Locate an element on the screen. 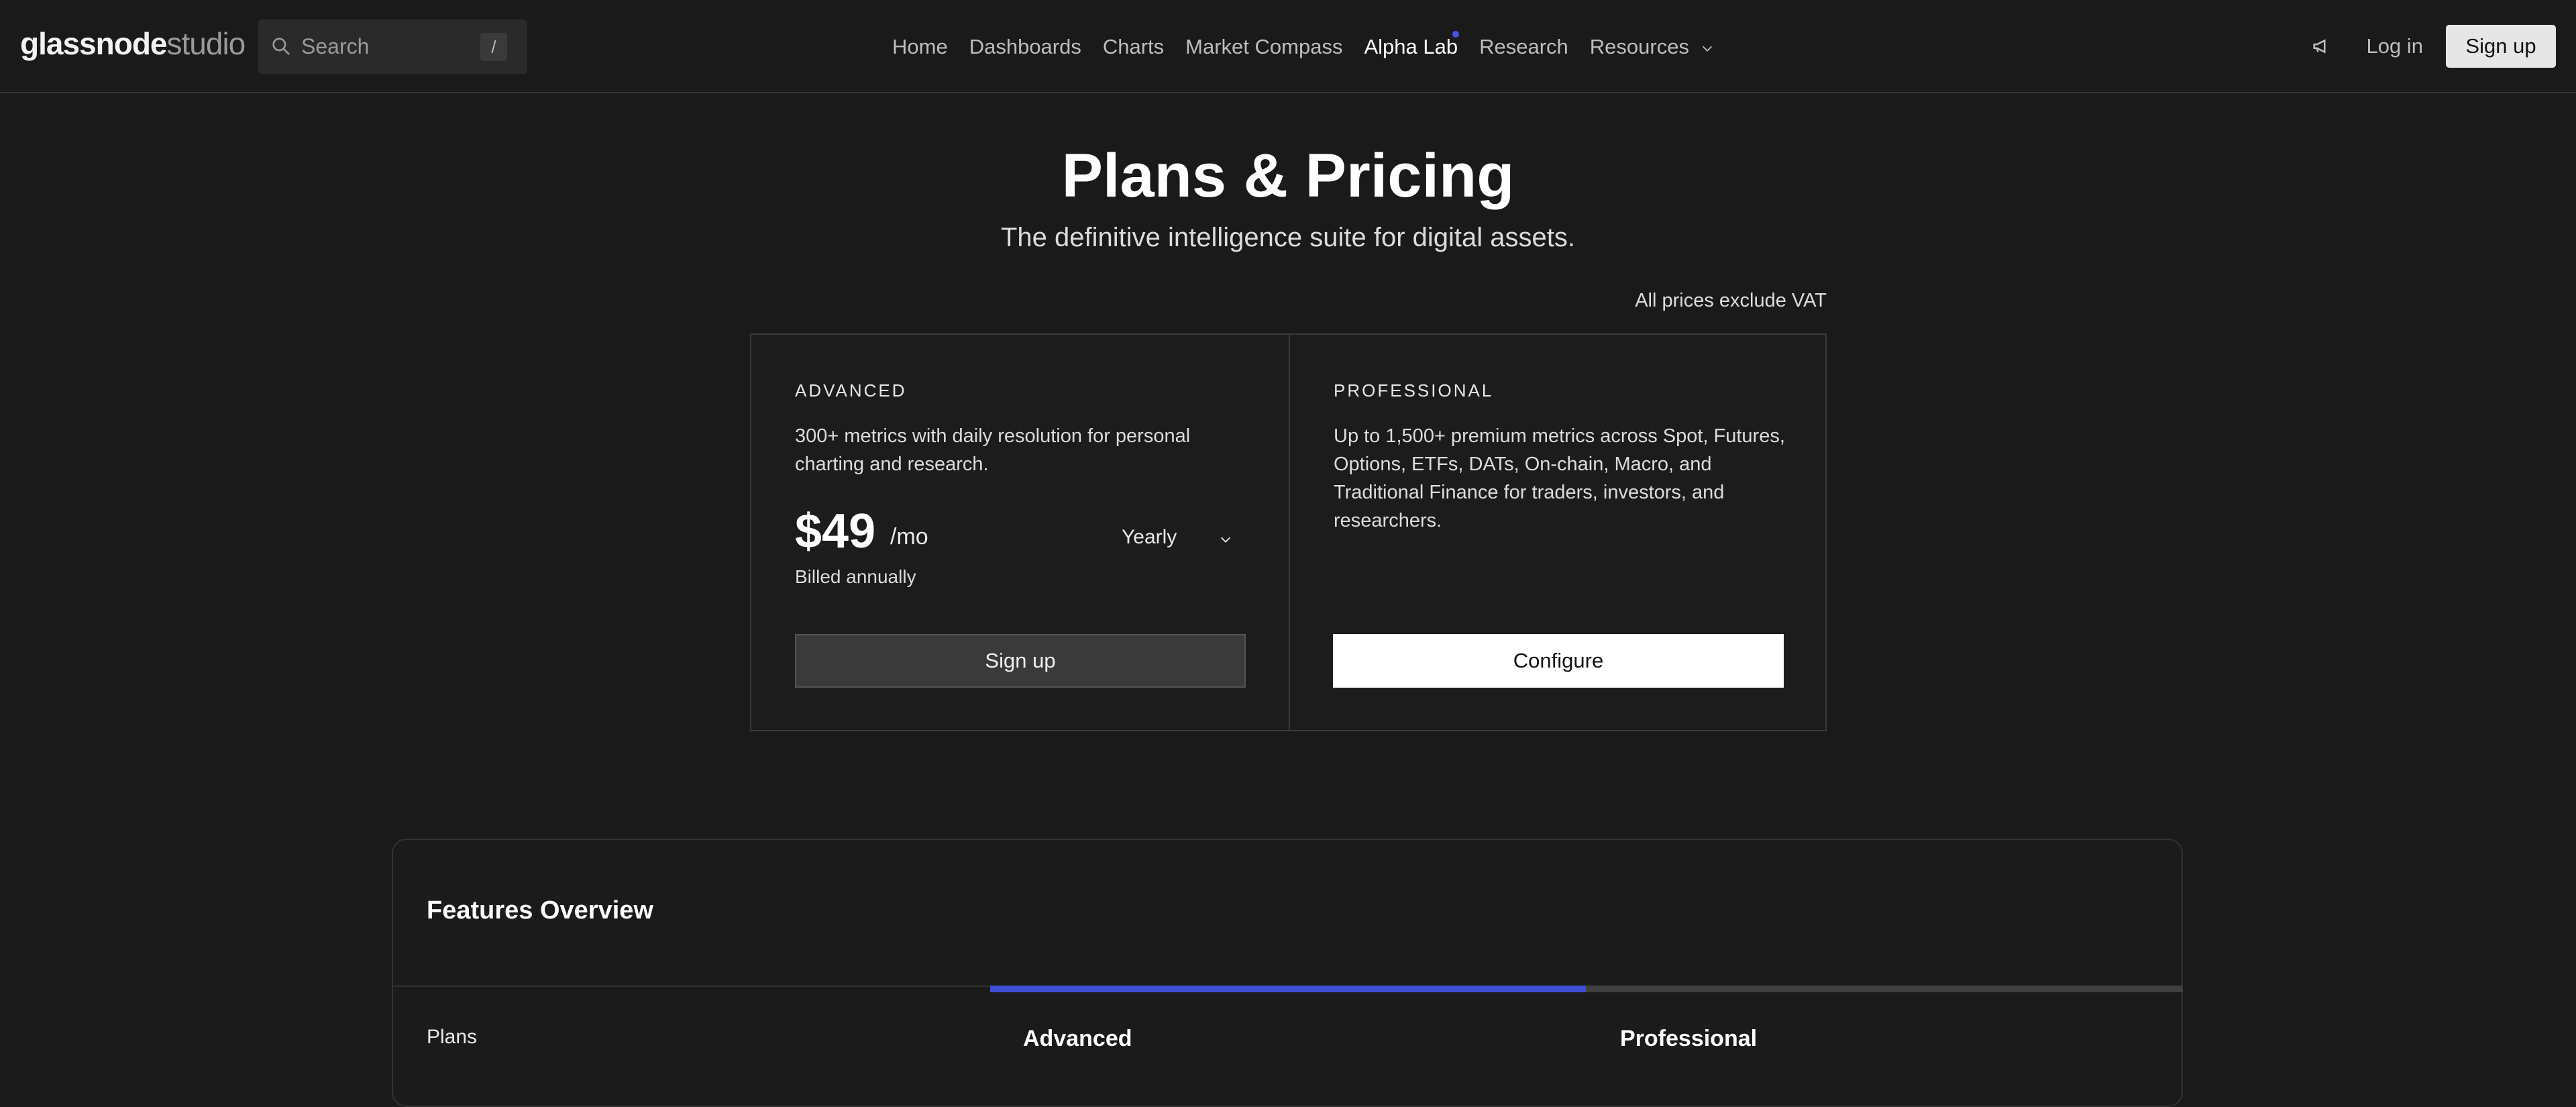  search-shortcut-key: / is located at coordinates (493, 47).